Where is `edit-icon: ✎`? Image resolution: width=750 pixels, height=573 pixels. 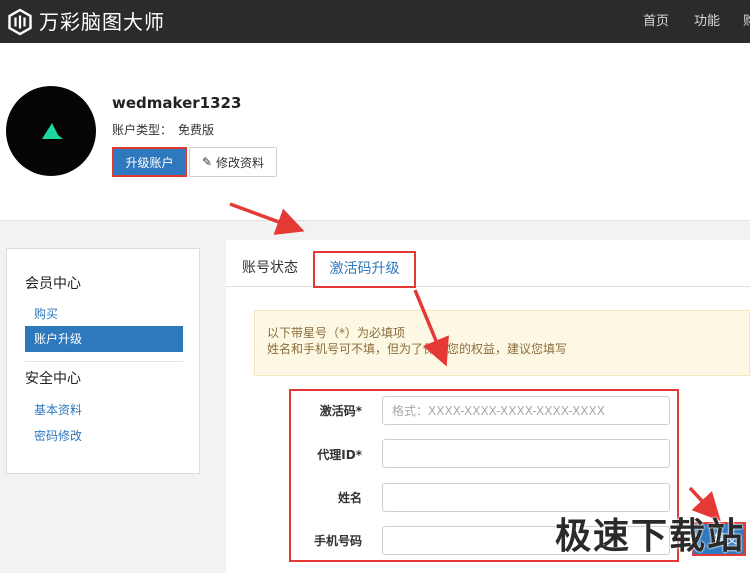 edit-icon: ✎ is located at coordinates (207, 162).